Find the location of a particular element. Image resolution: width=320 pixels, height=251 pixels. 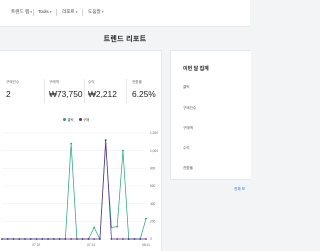

nav-item-trend-lab: 트렌드 랩▾ is located at coordinates (21, 12).